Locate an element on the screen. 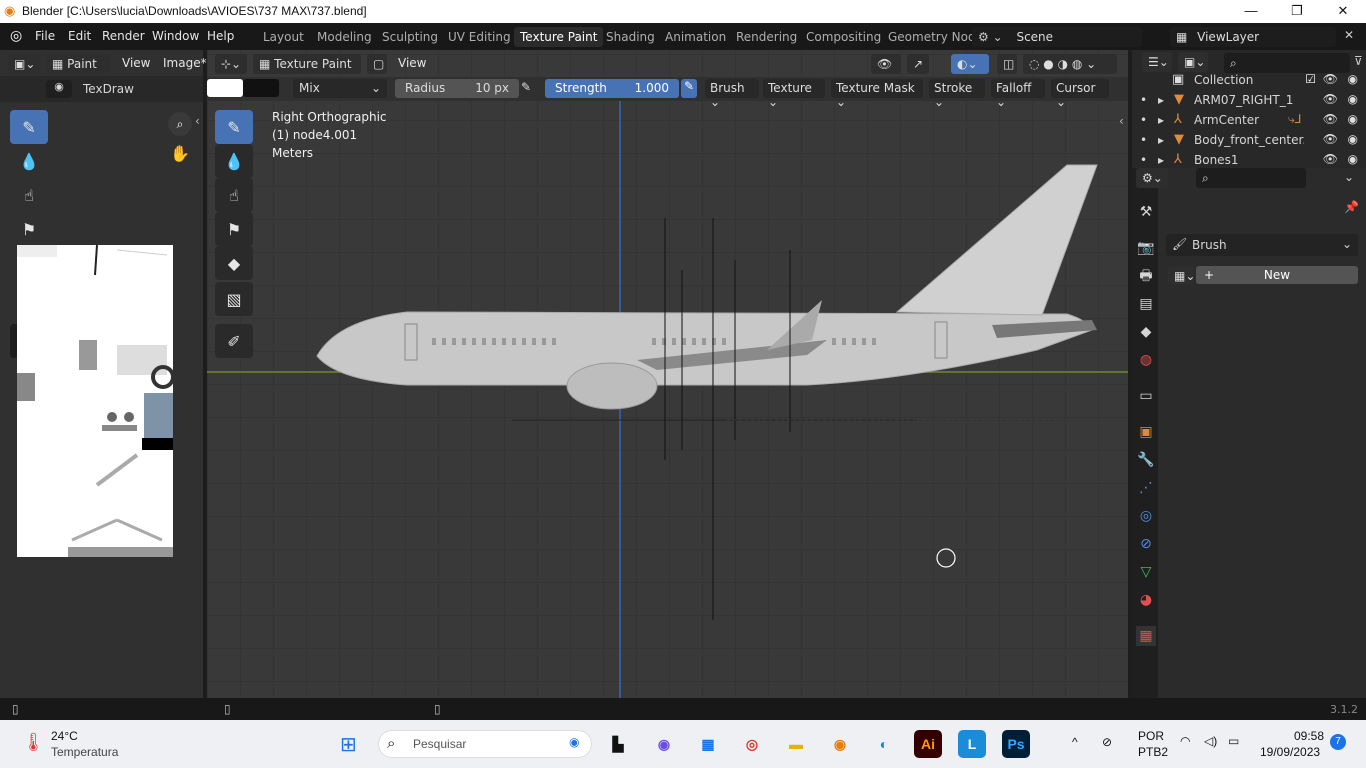  radius-pressure-icon: ✎ is located at coordinates (529, 87).